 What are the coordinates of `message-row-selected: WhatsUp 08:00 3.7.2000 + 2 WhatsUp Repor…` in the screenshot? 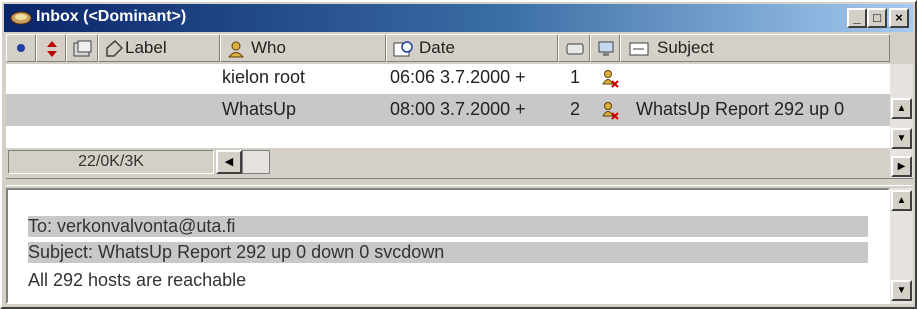 It's located at (448, 110).